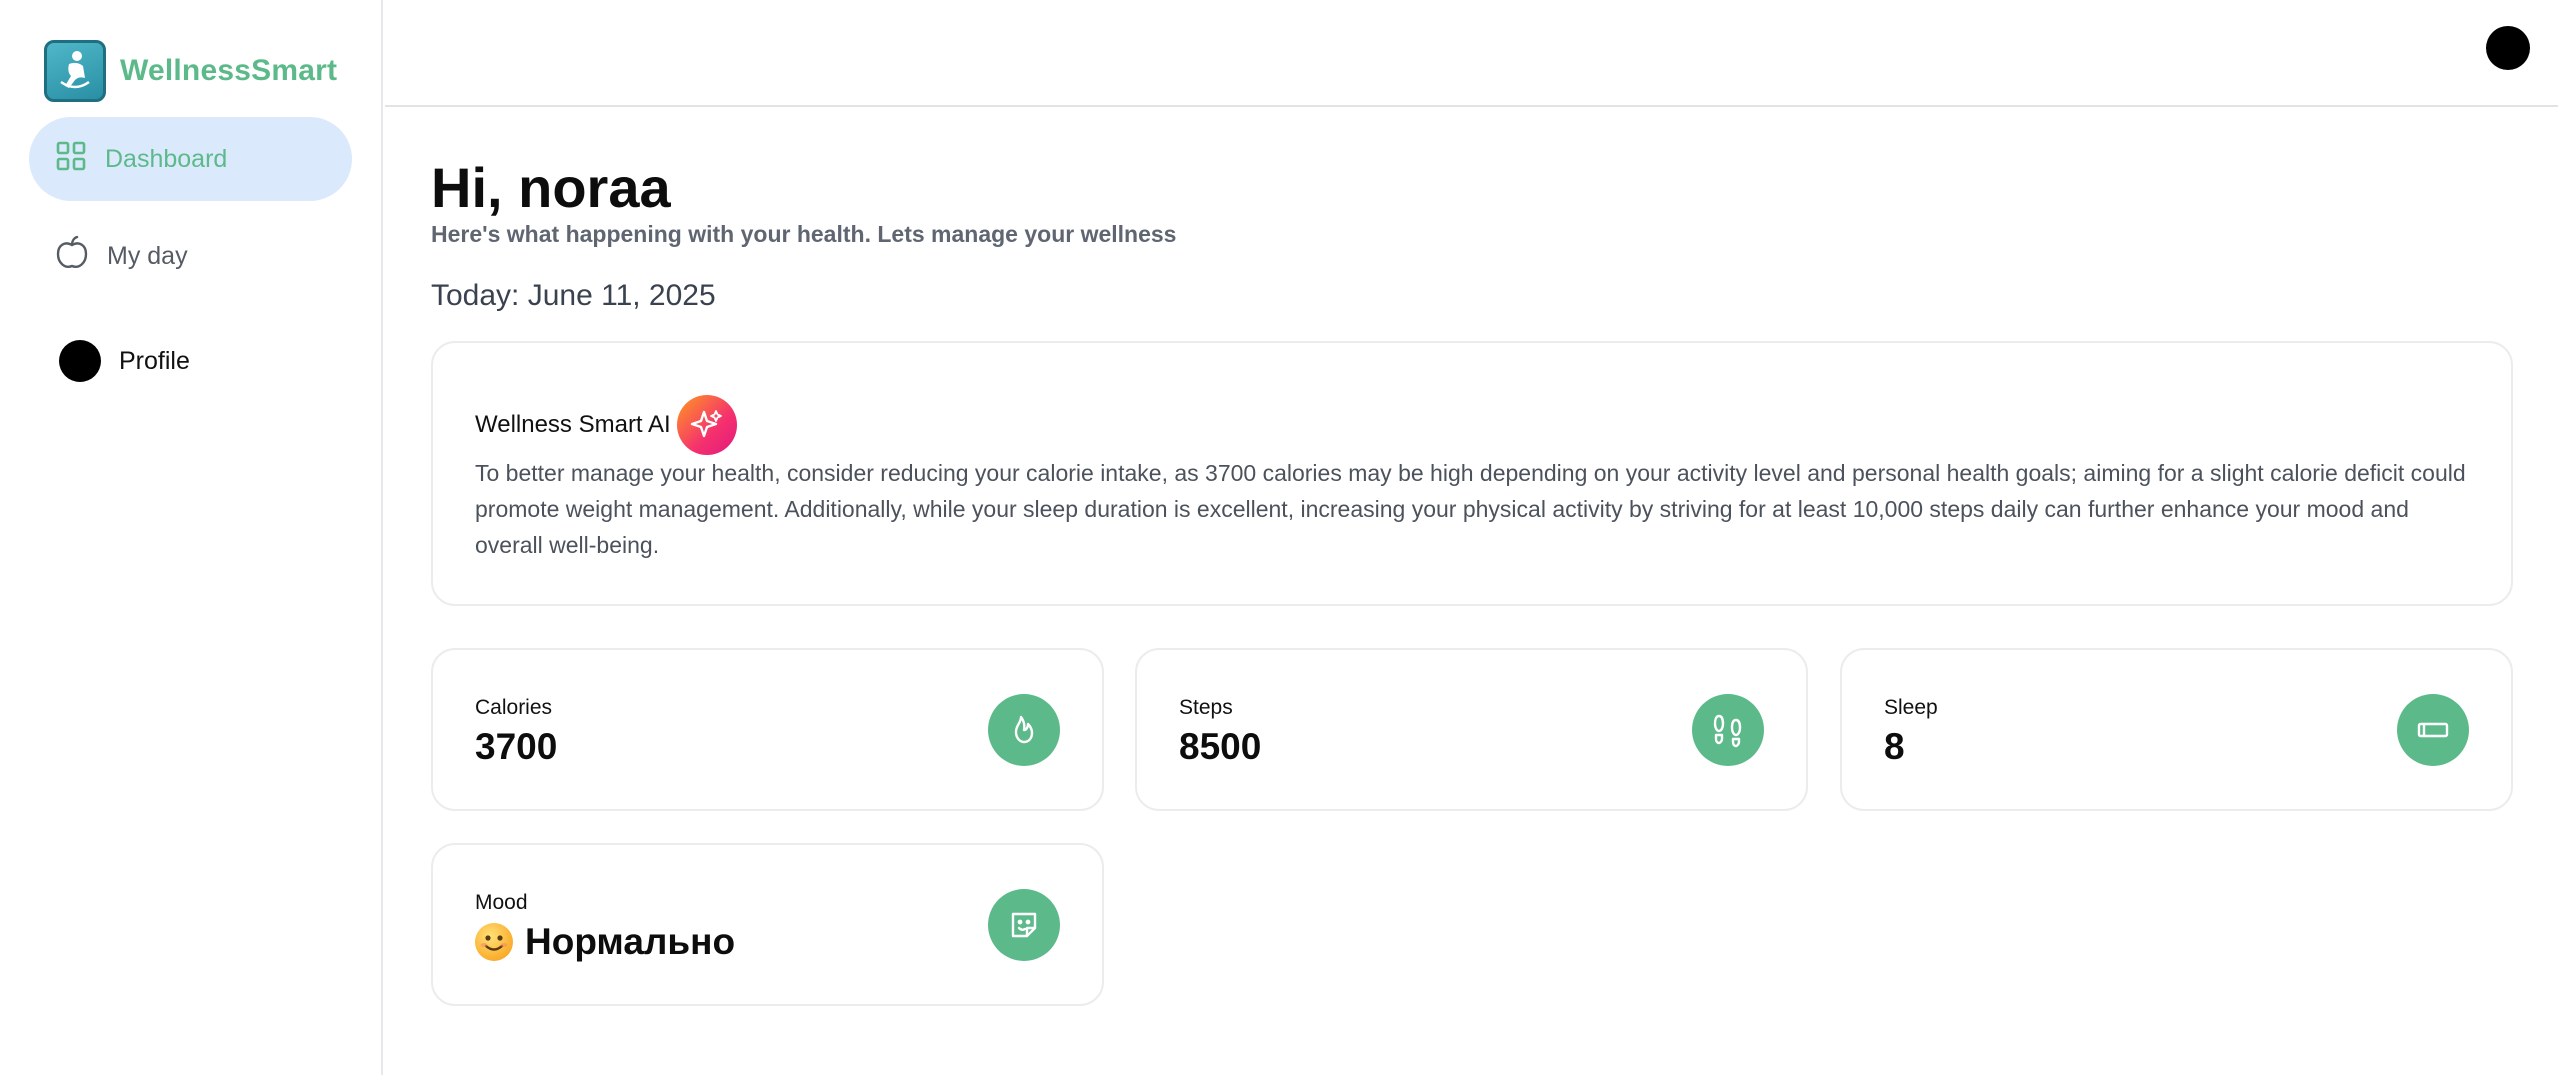 The image size is (2558, 1075). What do you see at coordinates (1728, 730) in the screenshot?
I see `footprints-icon` at bounding box center [1728, 730].